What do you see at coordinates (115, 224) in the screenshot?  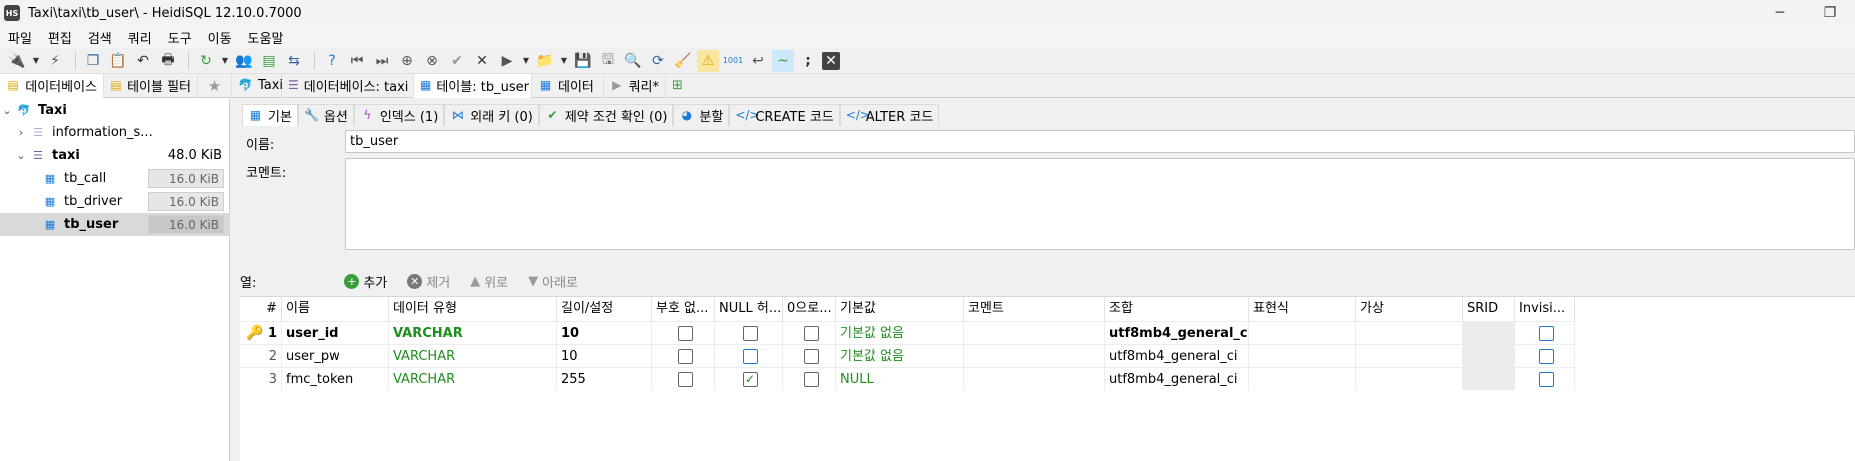 I see `tree-item-table: ▦ tb_user 16.0 KiB` at bounding box center [115, 224].